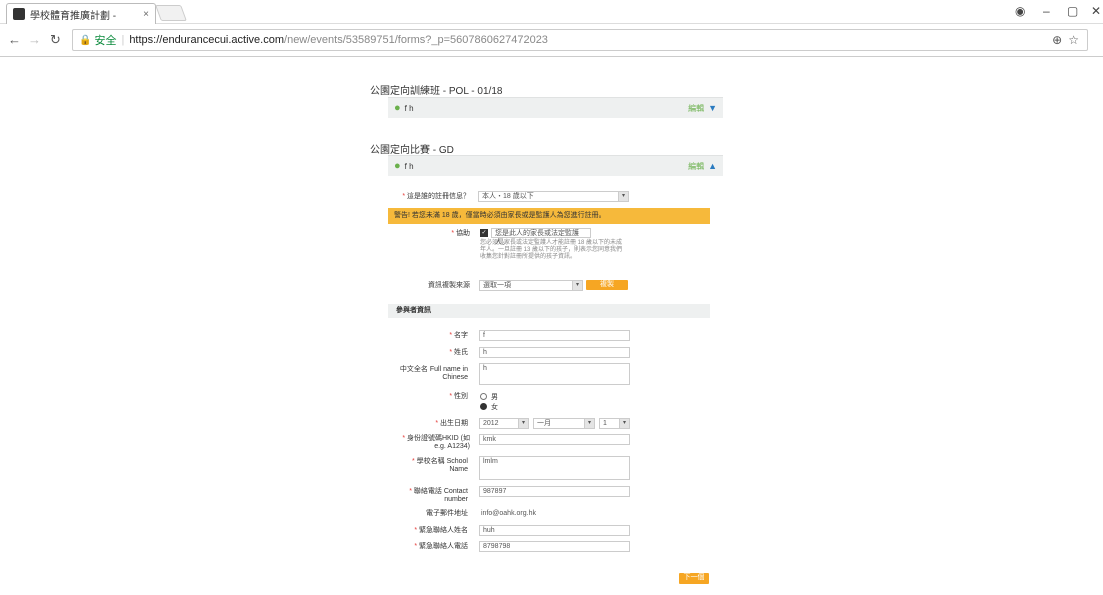  What do you see at coordinates (554, 374) in the screenshot?
I see `chinese-name-field: h` at bounding box center [554, 374].